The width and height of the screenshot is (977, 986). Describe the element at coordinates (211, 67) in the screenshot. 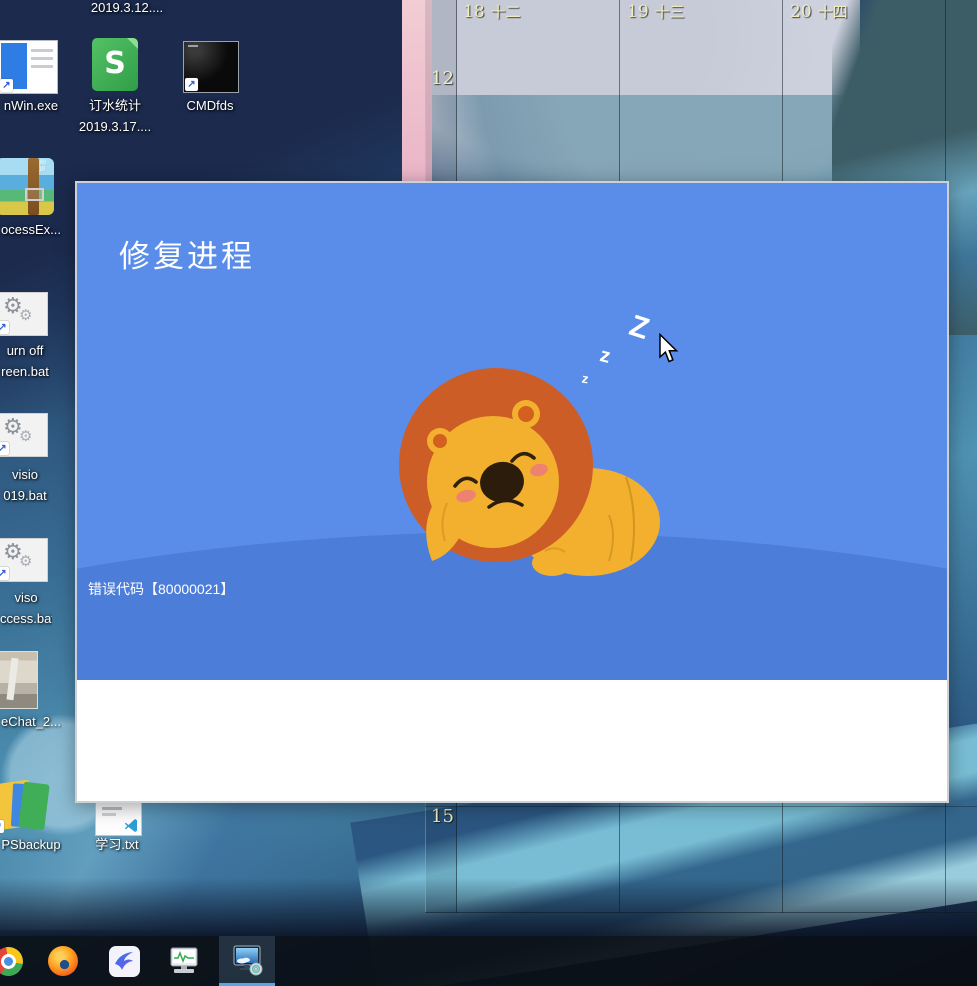

I see `cmd-terminal-icon: ↗` at that location.